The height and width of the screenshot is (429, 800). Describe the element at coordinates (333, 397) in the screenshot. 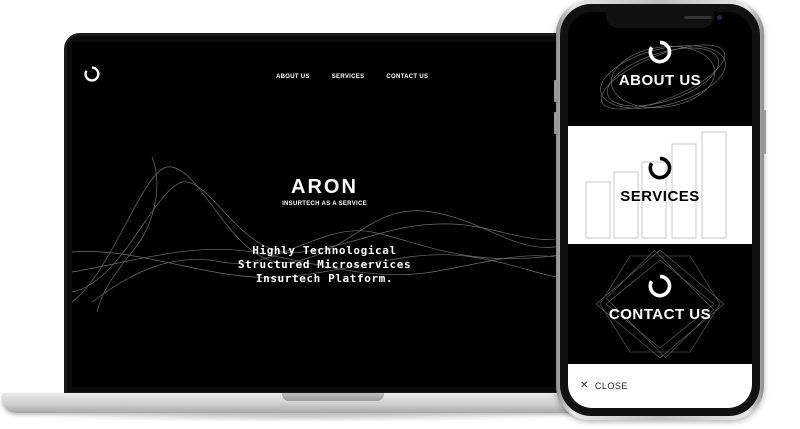

I see `laptop-trackpad-notch` at that location.